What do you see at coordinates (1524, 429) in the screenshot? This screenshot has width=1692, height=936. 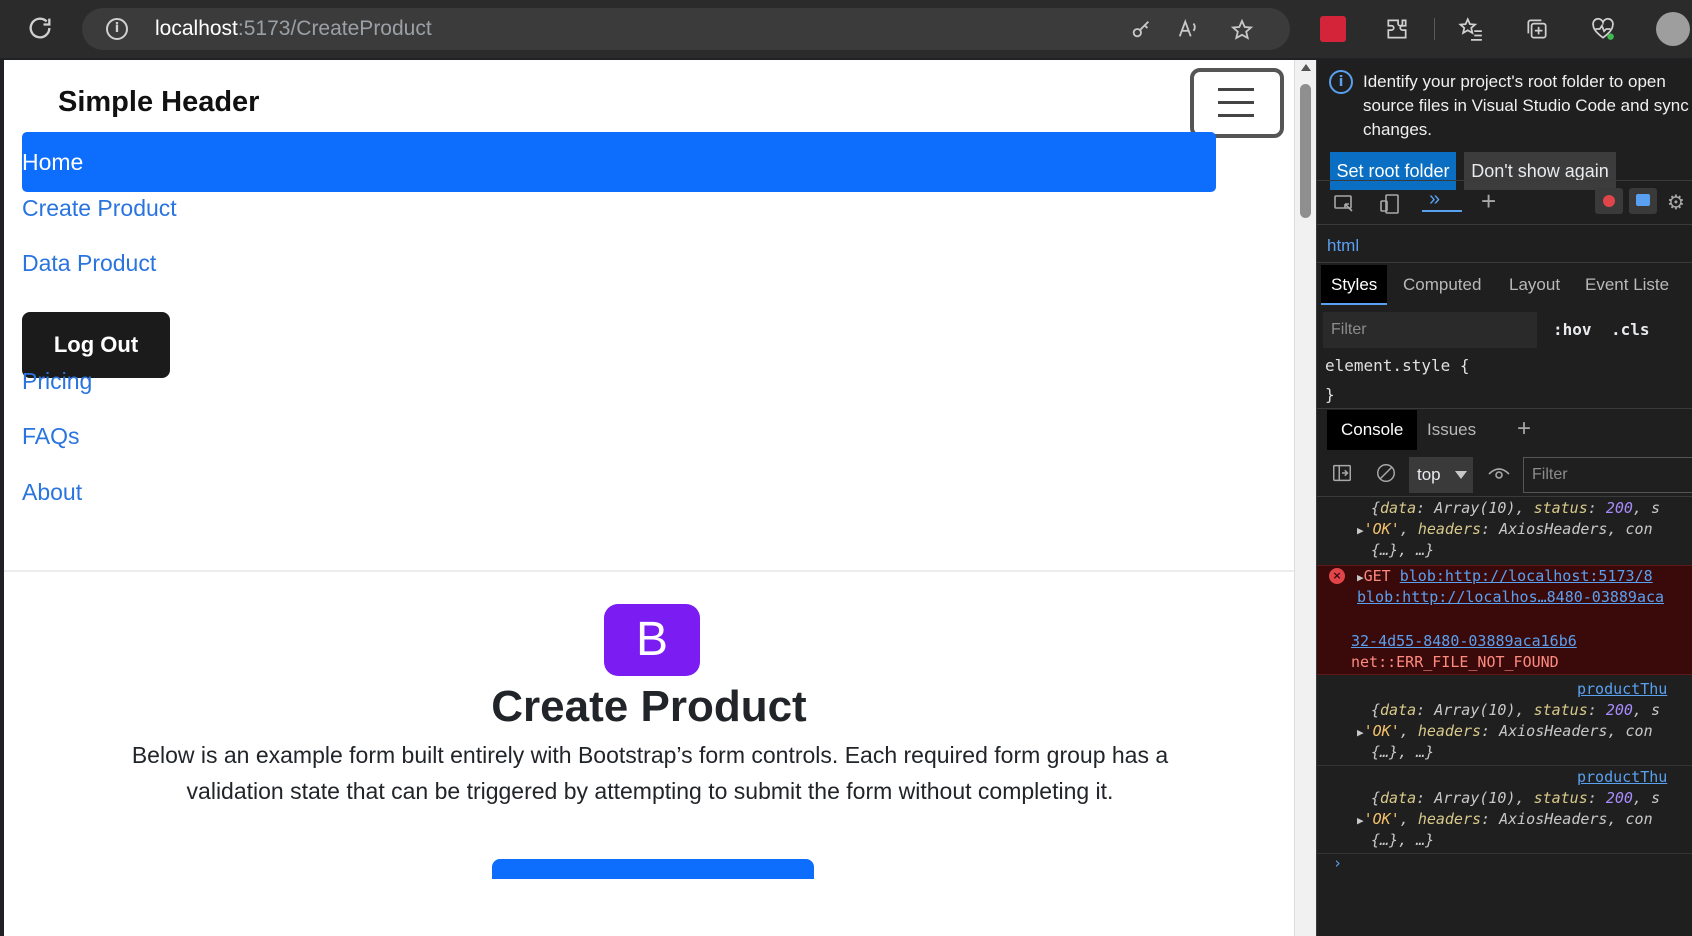 I see `add-drawer-tab-icon: +` at bounding box center [1524, 429].